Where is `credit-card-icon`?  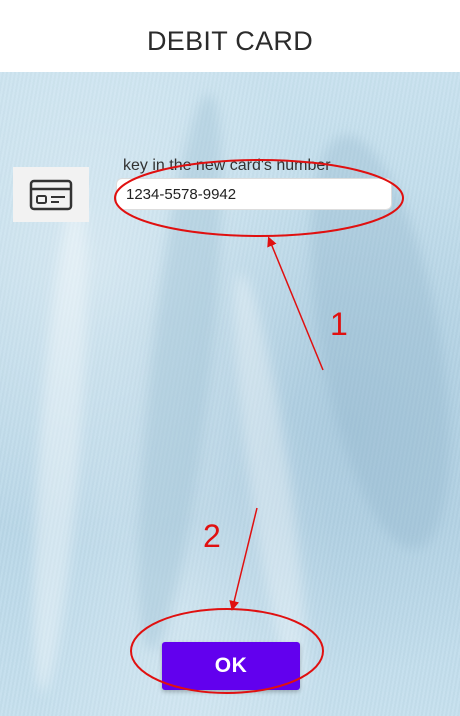
credit-card-icon is located at coordinates (51, 194).